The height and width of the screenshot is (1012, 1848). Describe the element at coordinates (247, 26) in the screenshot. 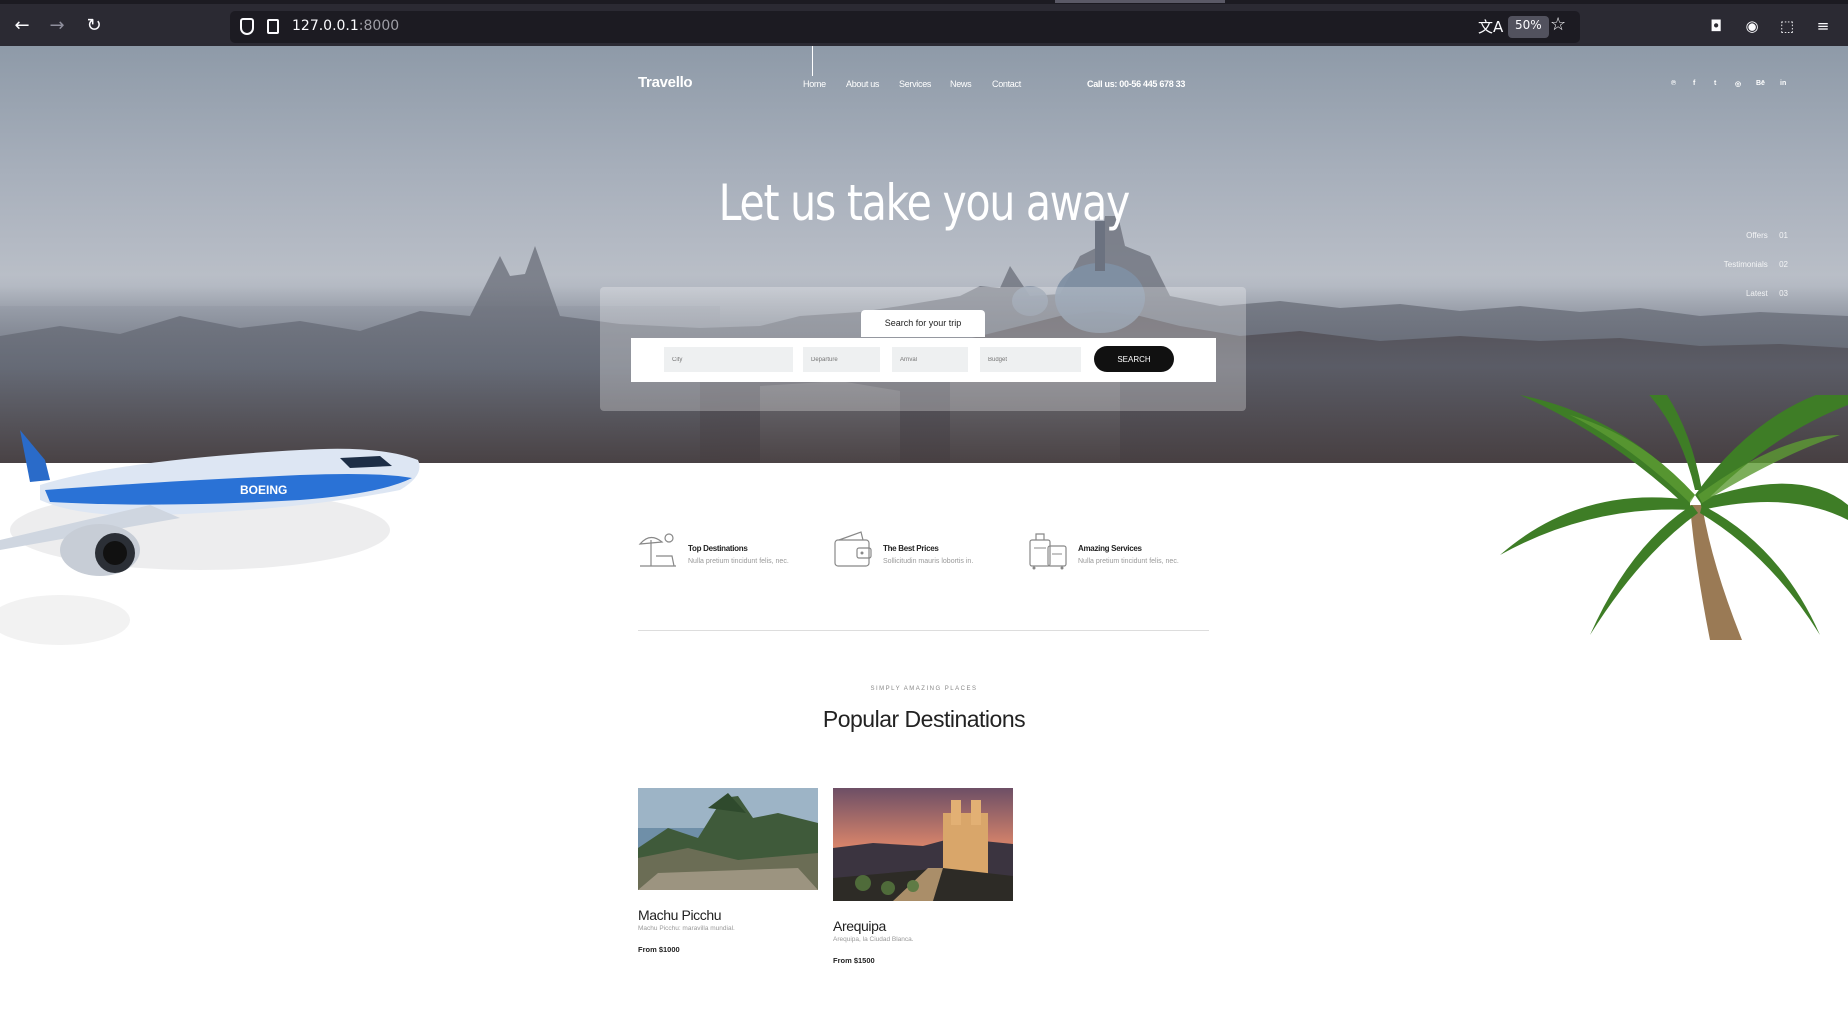

I see `shield-icon` at that location.